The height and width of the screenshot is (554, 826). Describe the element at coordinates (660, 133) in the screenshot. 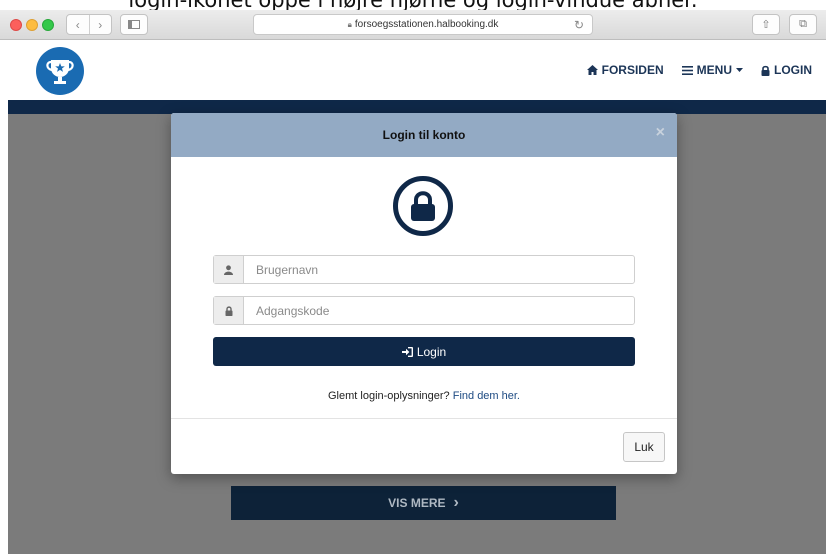

I see `close-icon: ×` at that location.